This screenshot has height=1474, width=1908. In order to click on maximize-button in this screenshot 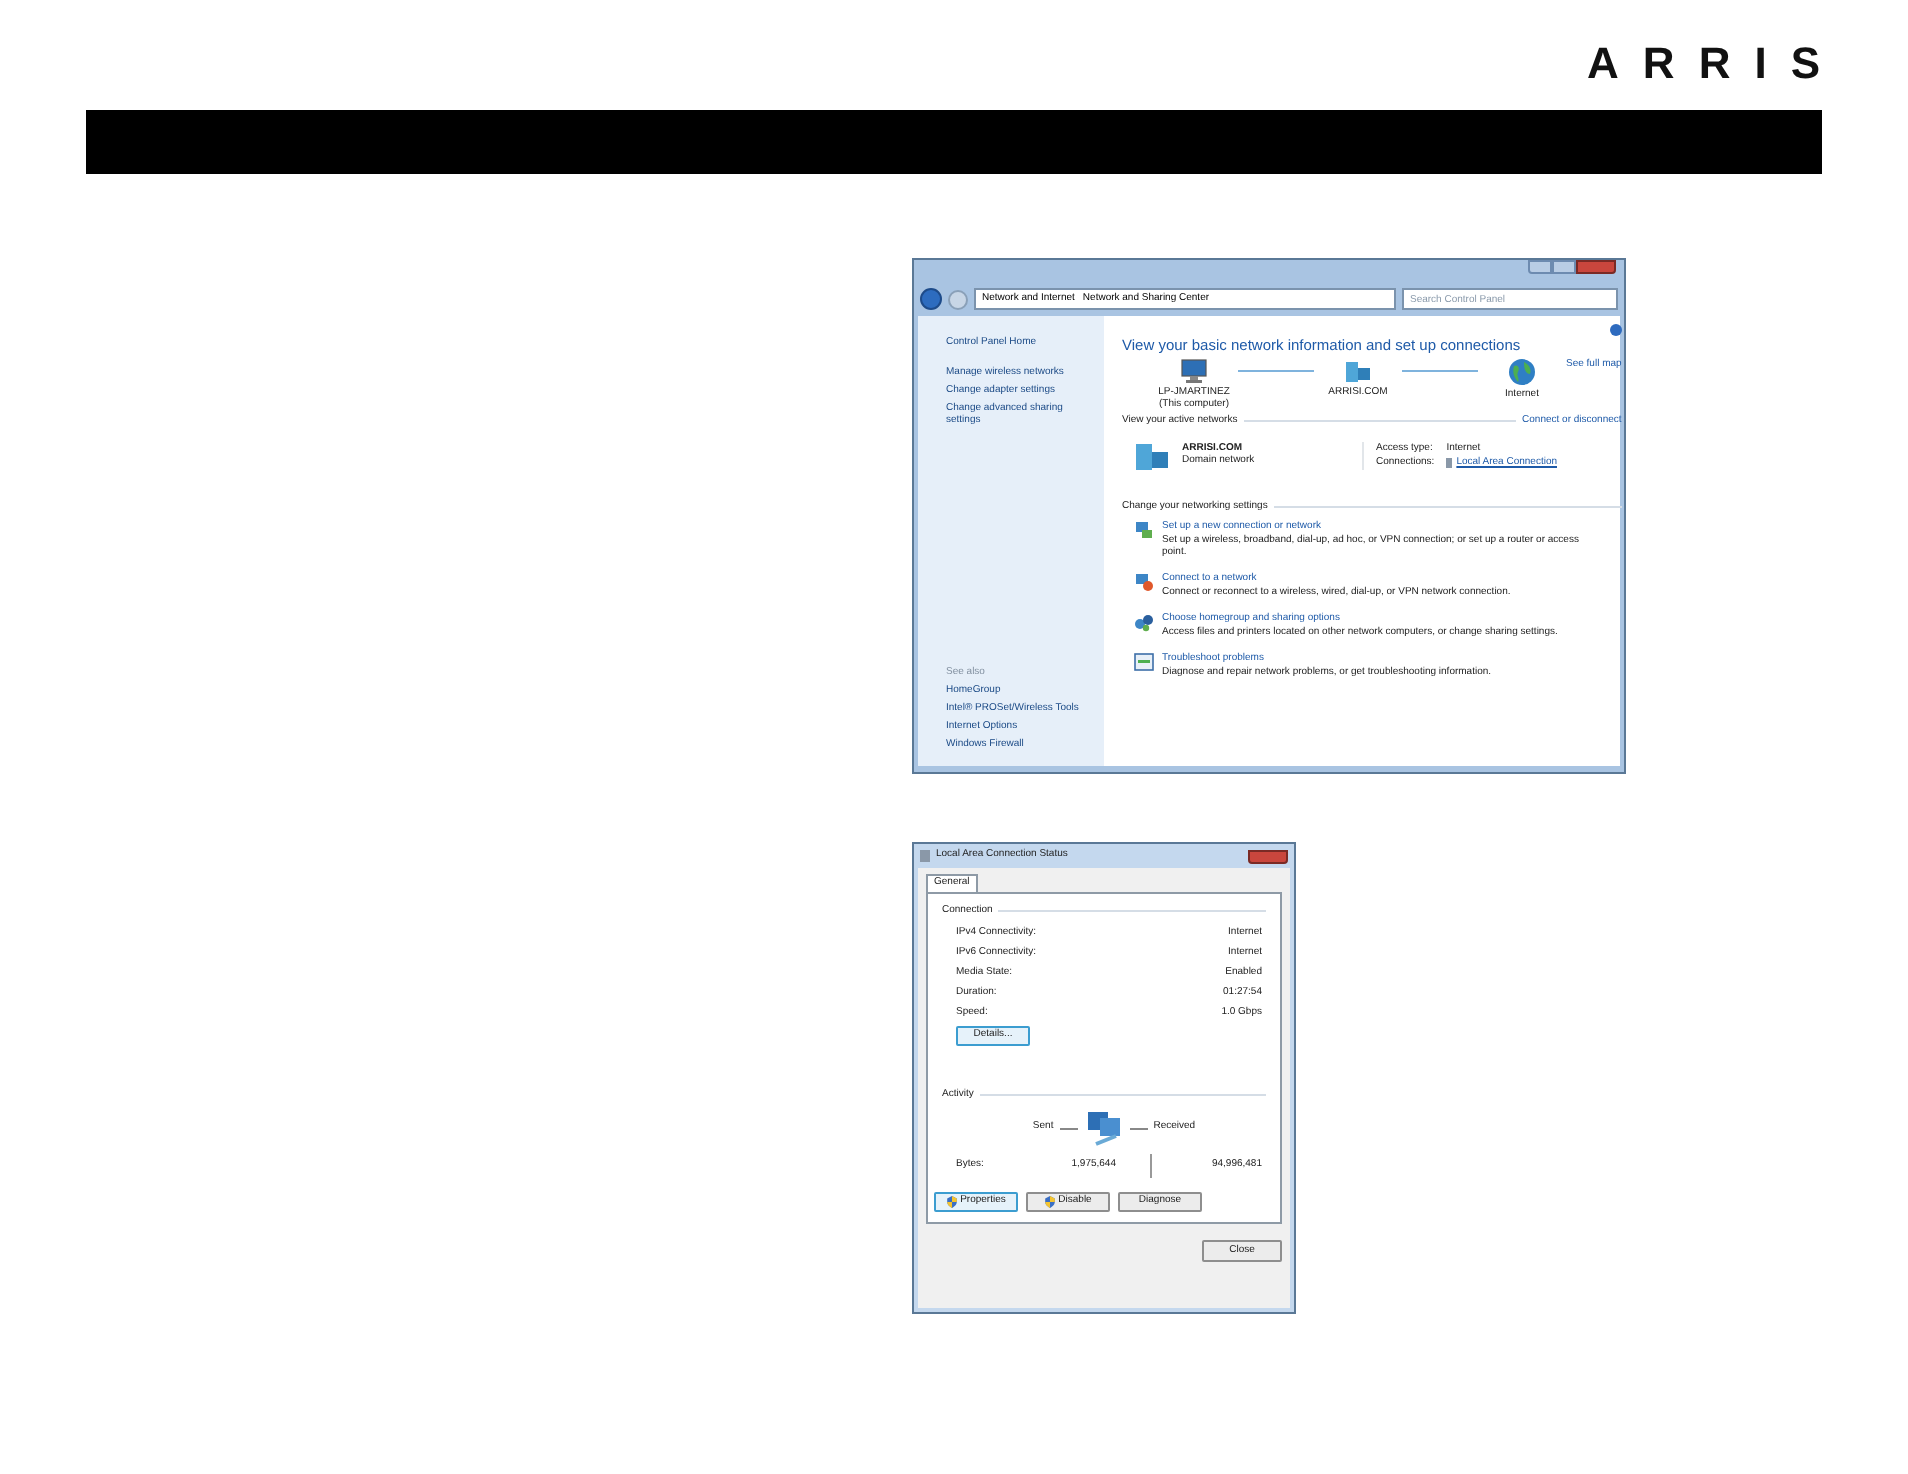, I will do `click(1564, 267)`.